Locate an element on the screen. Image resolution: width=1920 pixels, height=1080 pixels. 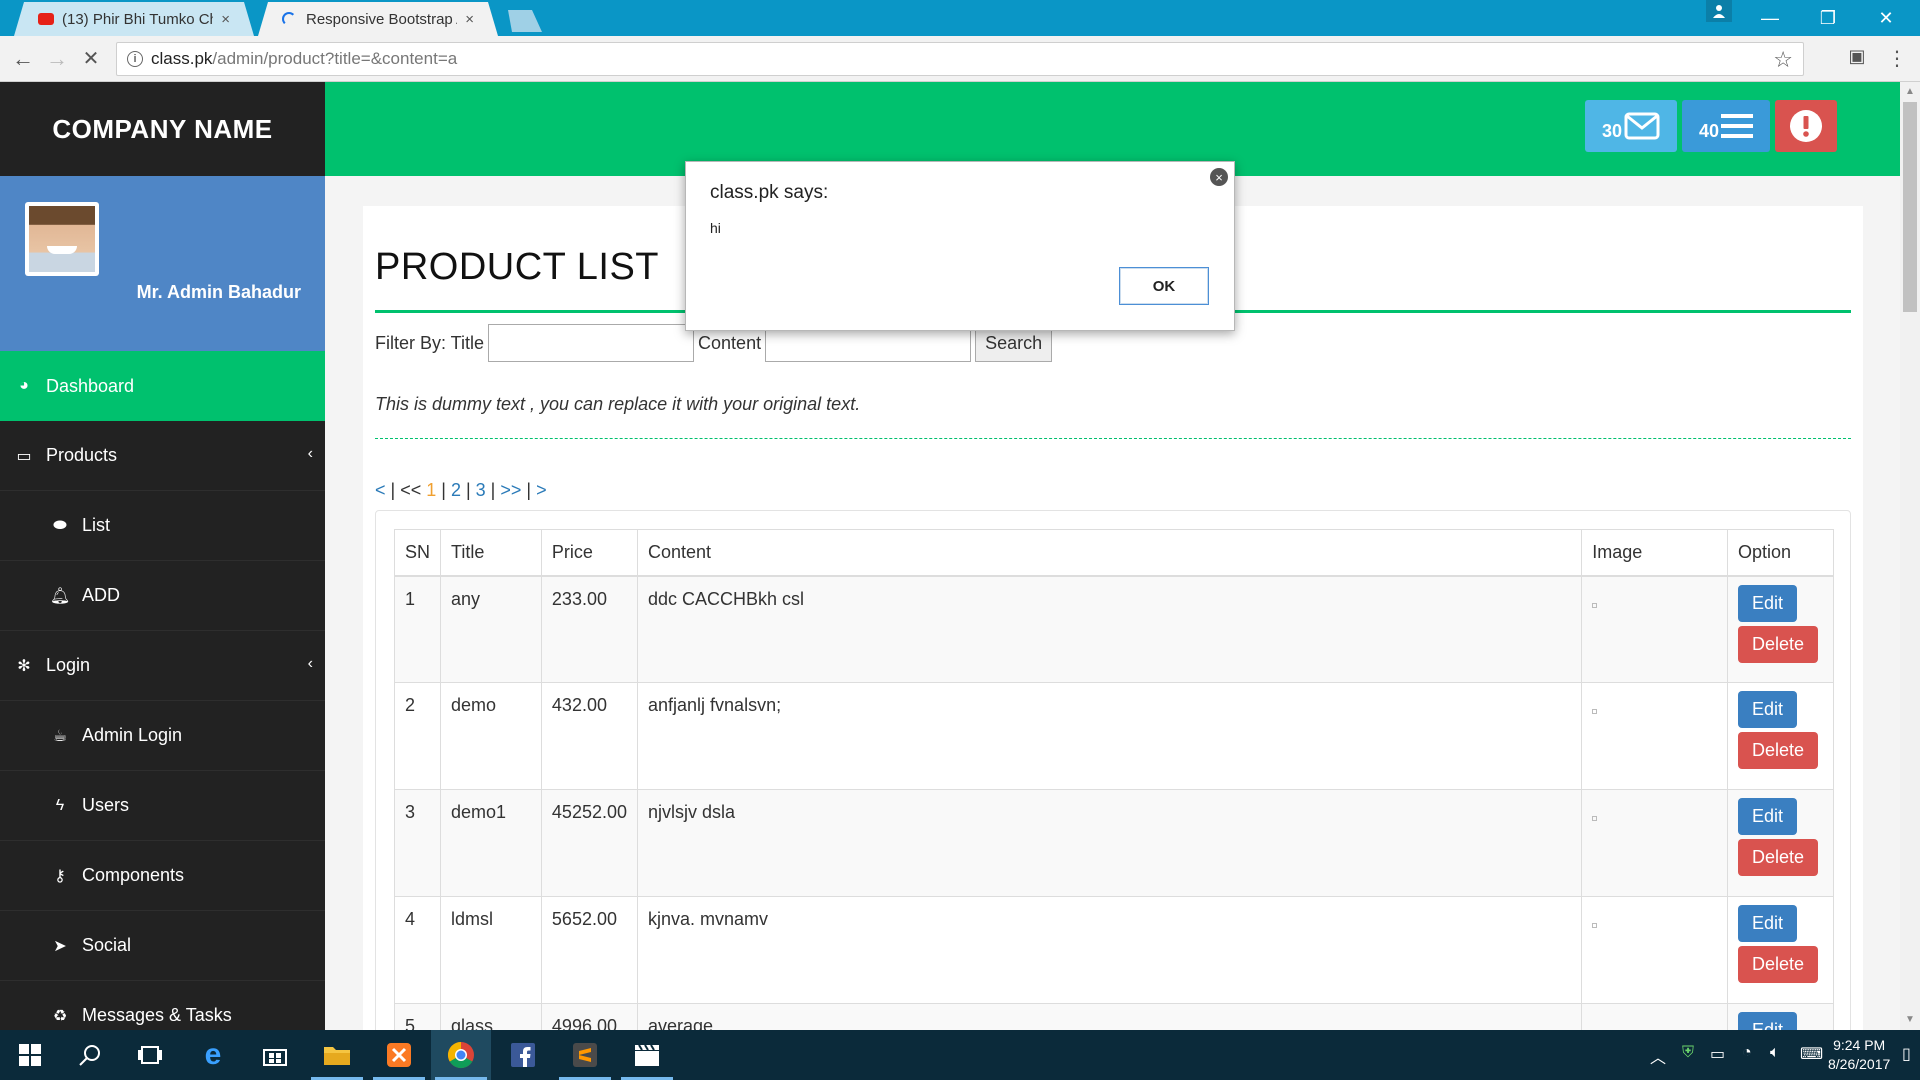
pager-last-link: >> is located at coordinates (510, 490).